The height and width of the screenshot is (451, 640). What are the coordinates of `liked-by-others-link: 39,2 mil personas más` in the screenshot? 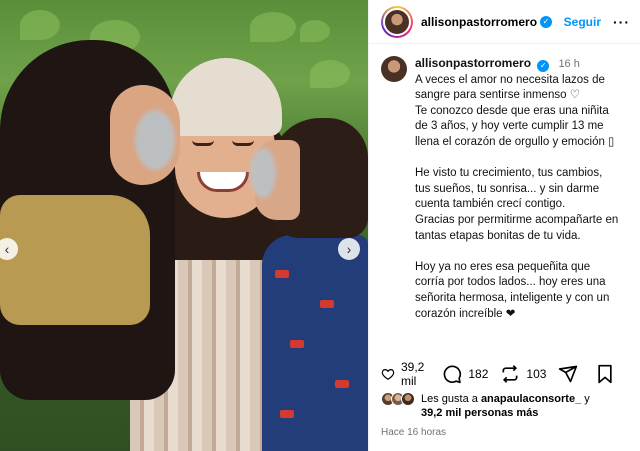 It's located at (479, 413).